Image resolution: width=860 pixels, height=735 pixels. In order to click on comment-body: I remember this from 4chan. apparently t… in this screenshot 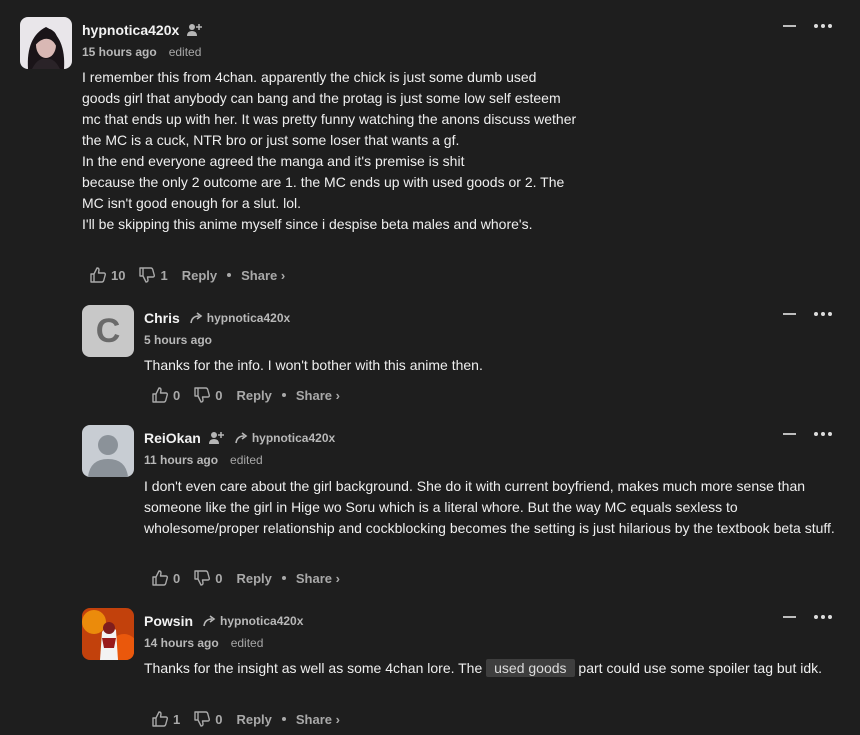, I will do `click(329, 151)`.